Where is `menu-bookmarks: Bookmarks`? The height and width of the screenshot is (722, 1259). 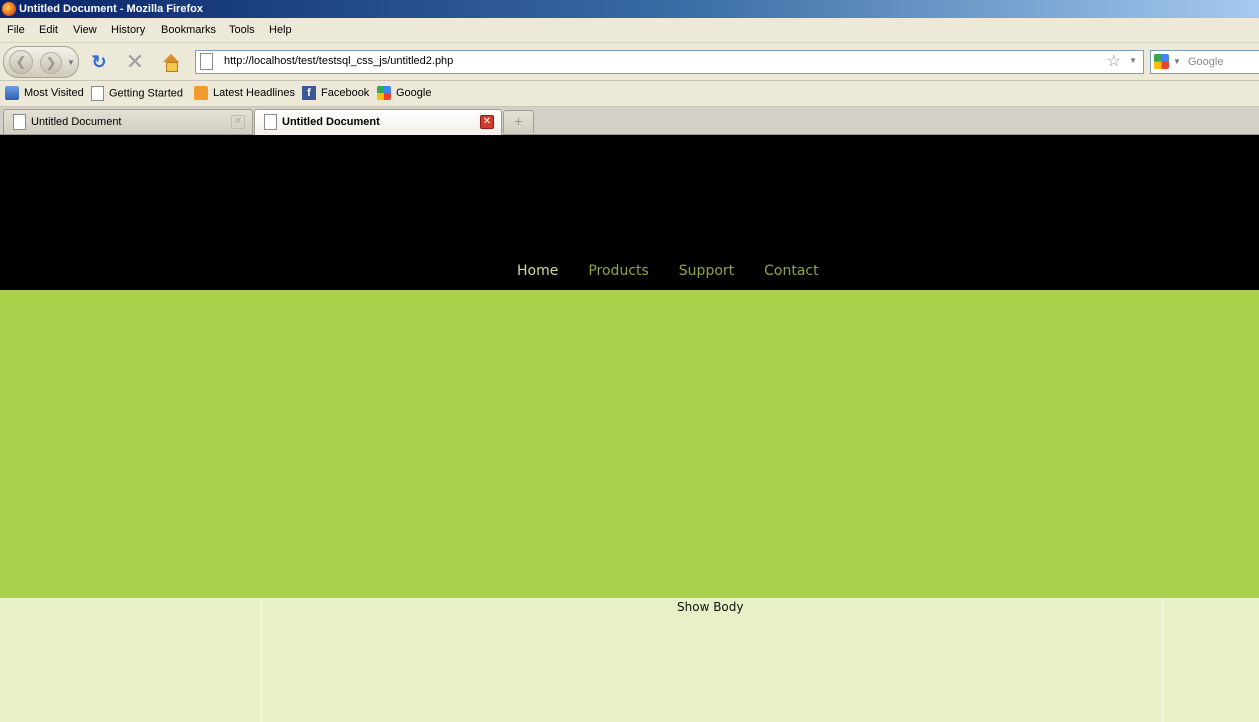
menu-bookmarks: Bookmarks is located at coordinates (188, 30).